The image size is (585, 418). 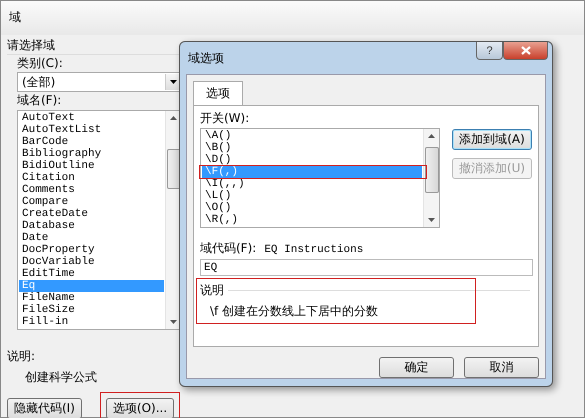 I want to click on list-item: BarCode, so click(x=91, y=142).